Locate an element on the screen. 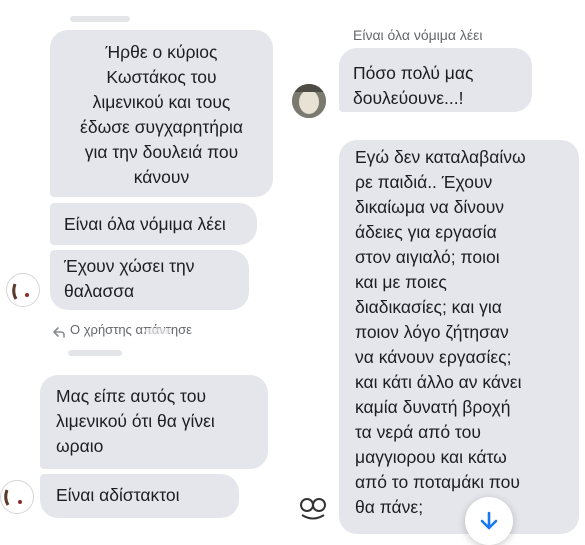 The height and width of the screenshot is (545, 585). message-bubble: Είναι αδίστακτοι is located at coordinates (139, 496).